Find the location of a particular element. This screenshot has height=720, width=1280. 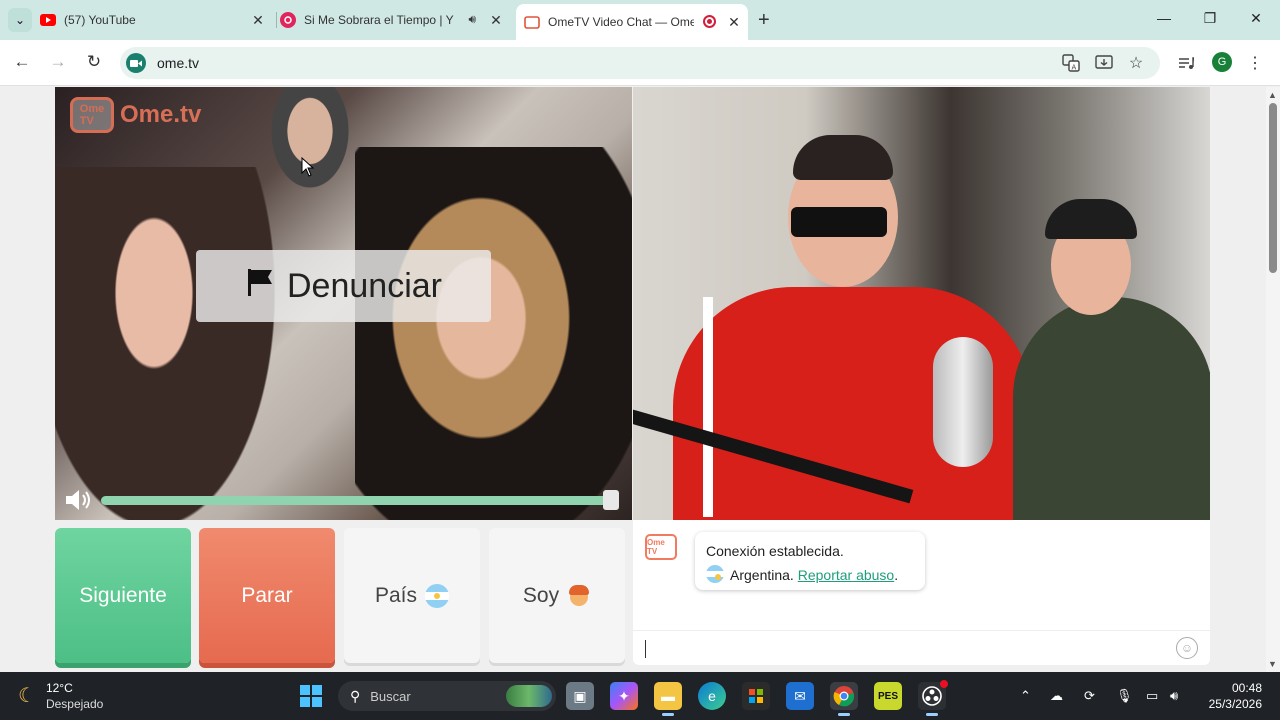

gender-button: Soy is located at coordinates (557, 595).